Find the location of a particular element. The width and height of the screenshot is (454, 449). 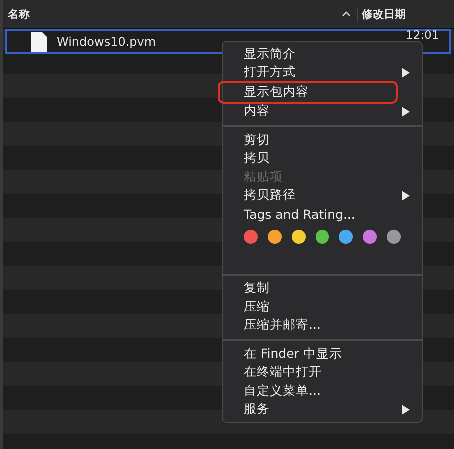

file-date: 12:01 is located at coordinates (422, 35).